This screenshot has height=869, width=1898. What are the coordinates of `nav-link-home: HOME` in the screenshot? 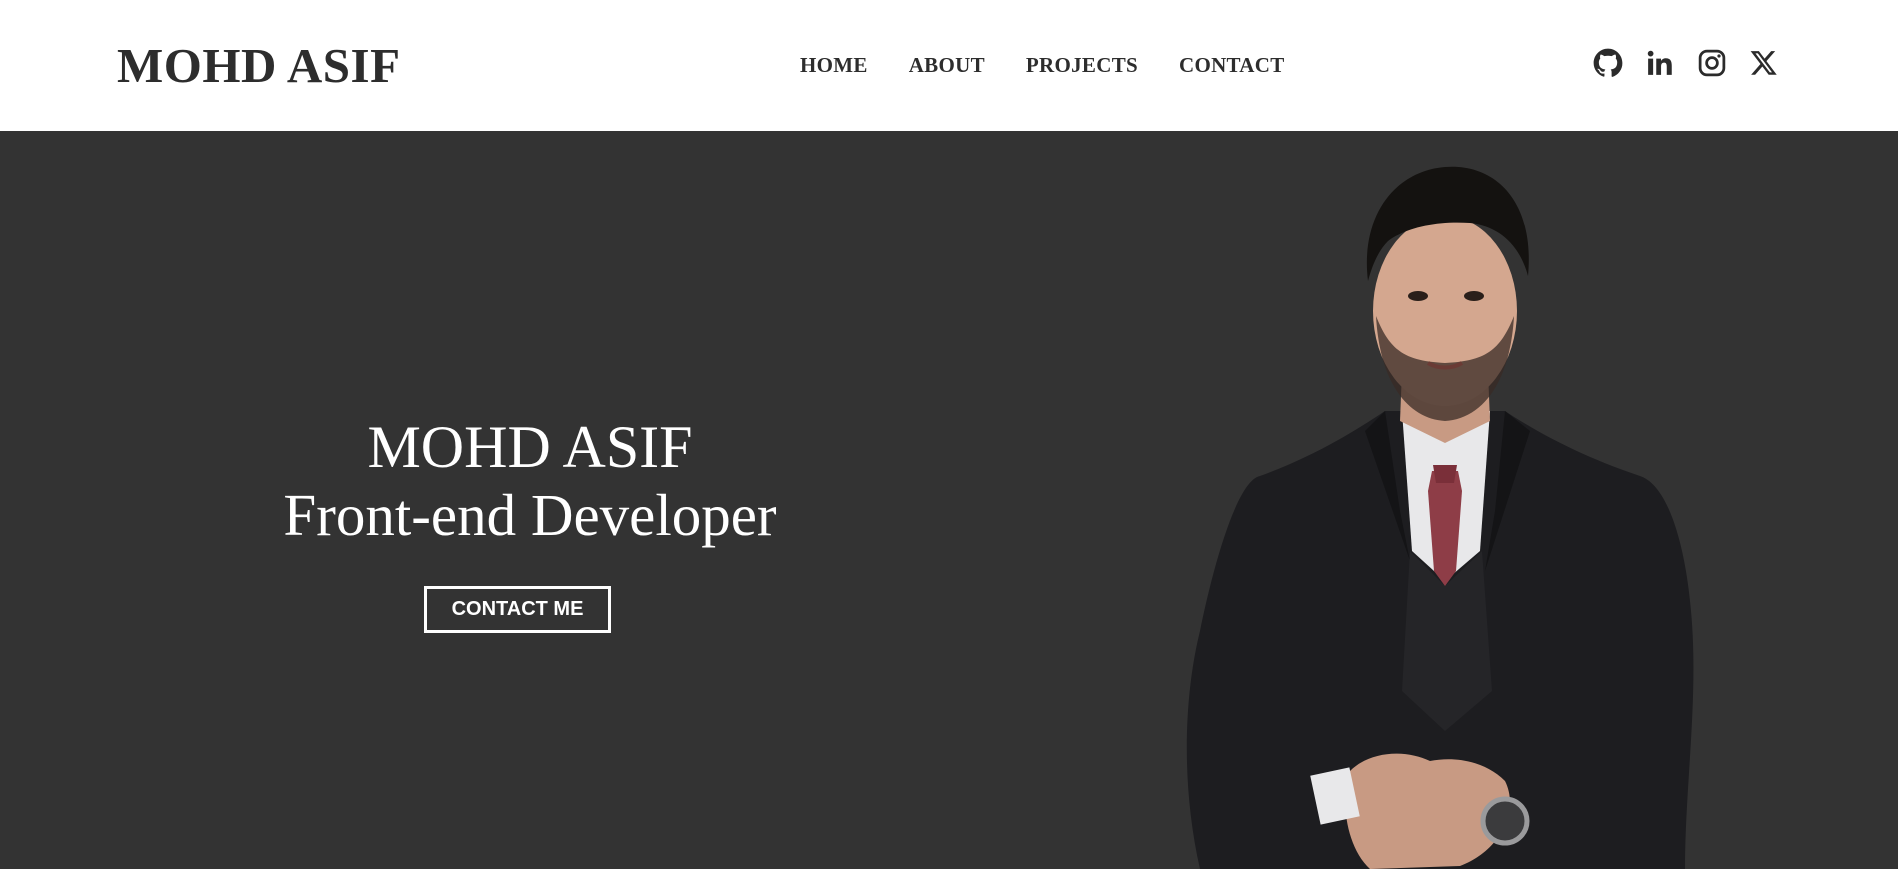 It's located at (834, 65).